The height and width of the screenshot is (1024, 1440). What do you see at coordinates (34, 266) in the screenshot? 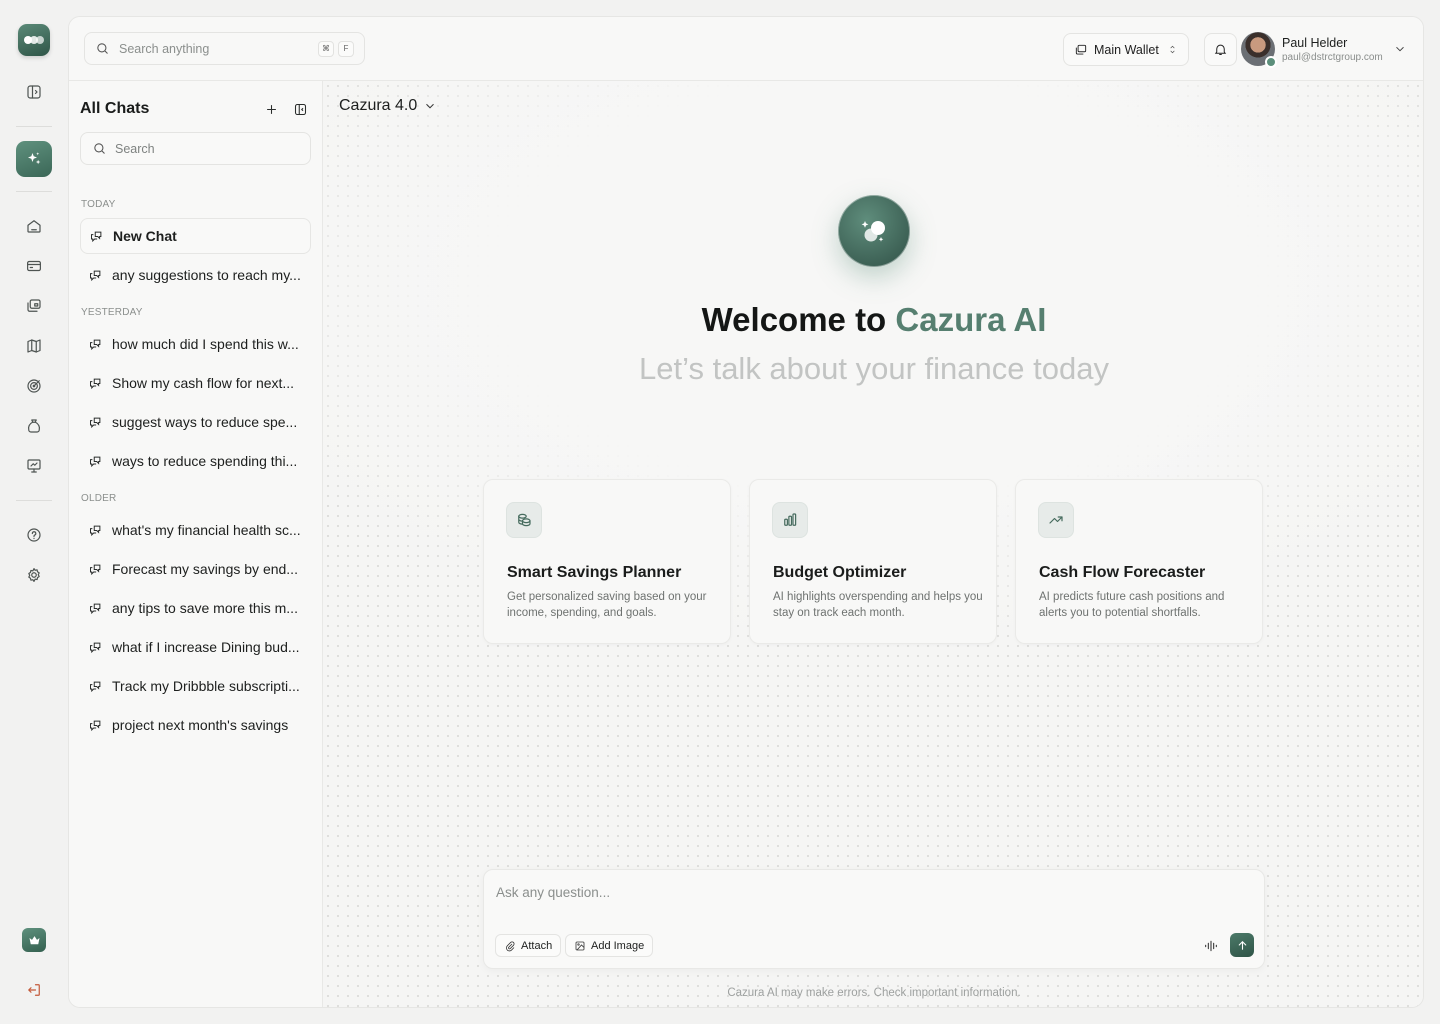
I see `card-icon` at bounding box center [34, 266].